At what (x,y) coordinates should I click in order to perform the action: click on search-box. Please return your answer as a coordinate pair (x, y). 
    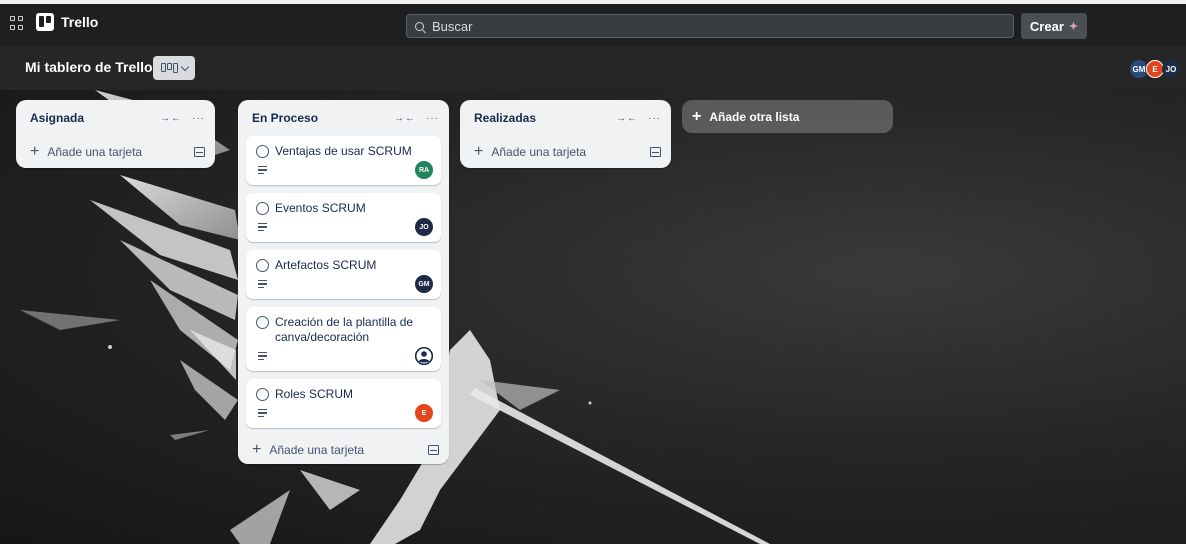
    Looking at the image, I should click on (710, 26).